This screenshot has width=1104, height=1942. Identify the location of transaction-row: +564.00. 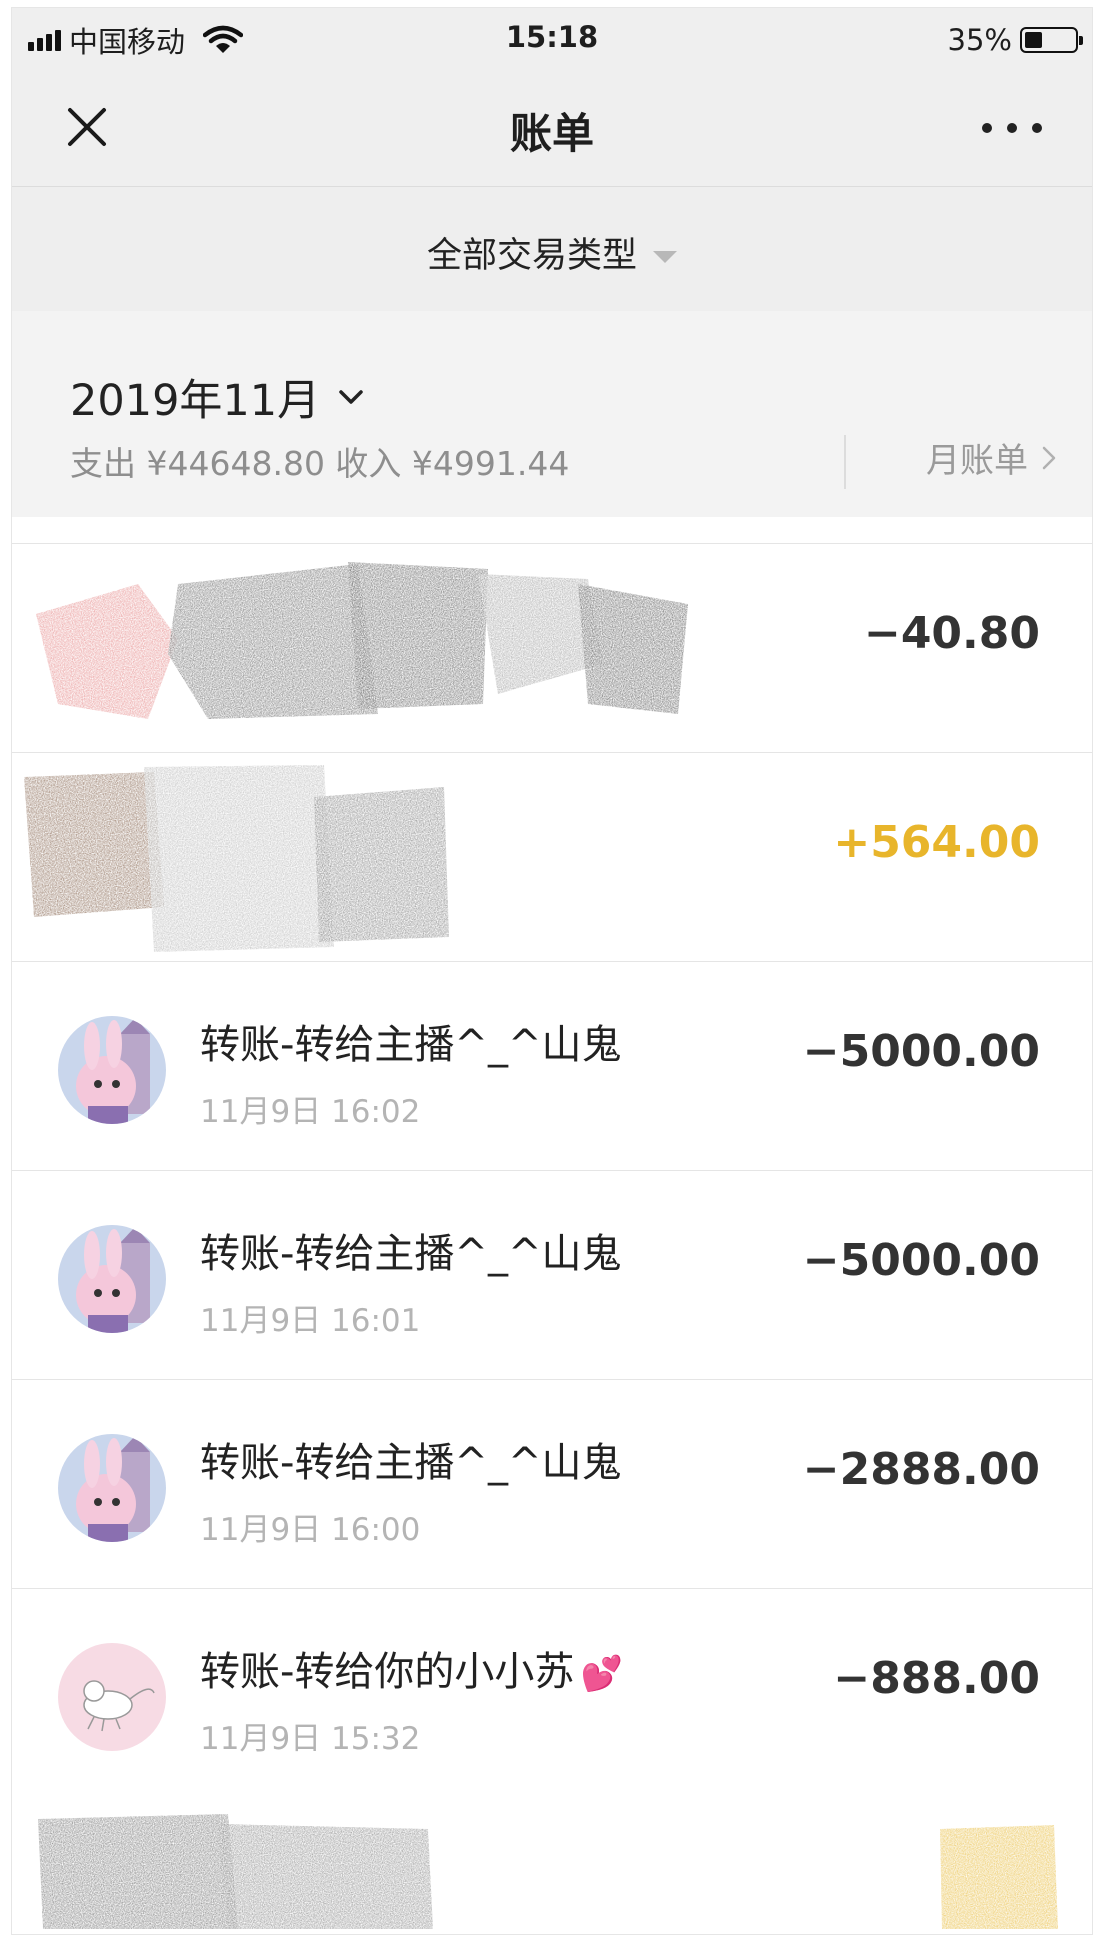
(552, 857).